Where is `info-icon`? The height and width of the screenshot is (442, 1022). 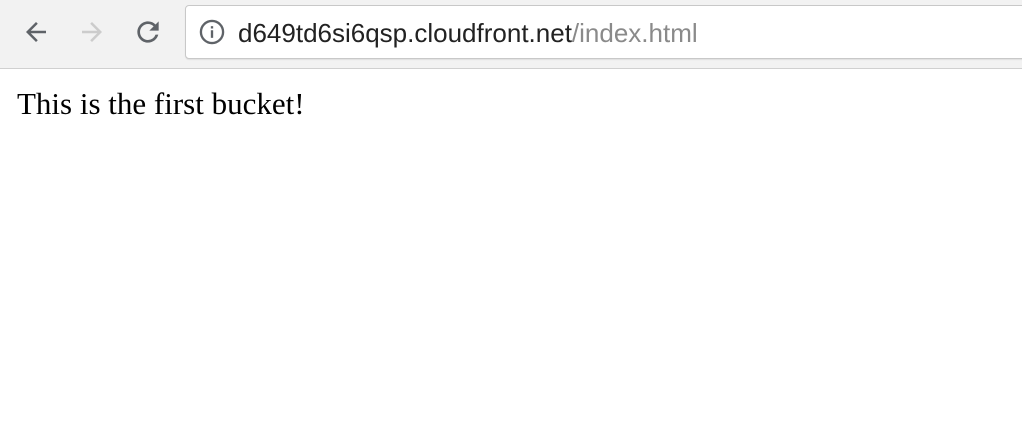
info-icon is located at coordinates (212, 32).